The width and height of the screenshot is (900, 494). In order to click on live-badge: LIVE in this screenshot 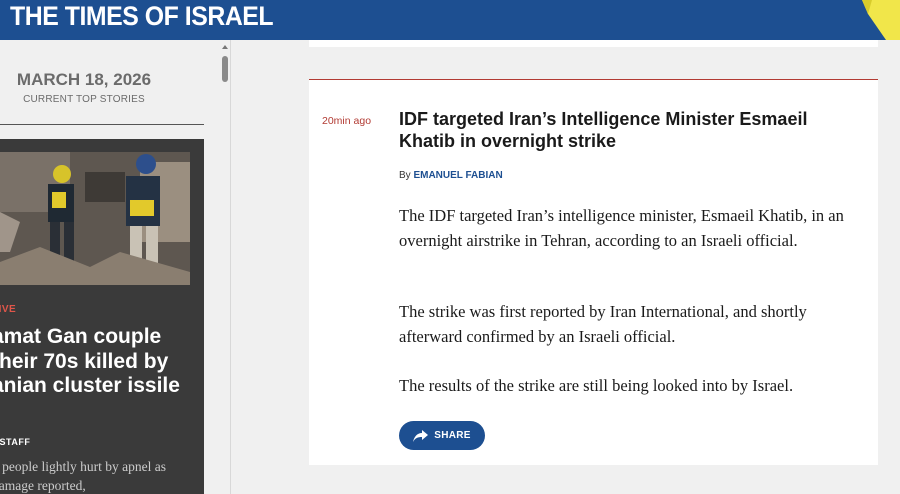, I will do `click(8, 309)`.